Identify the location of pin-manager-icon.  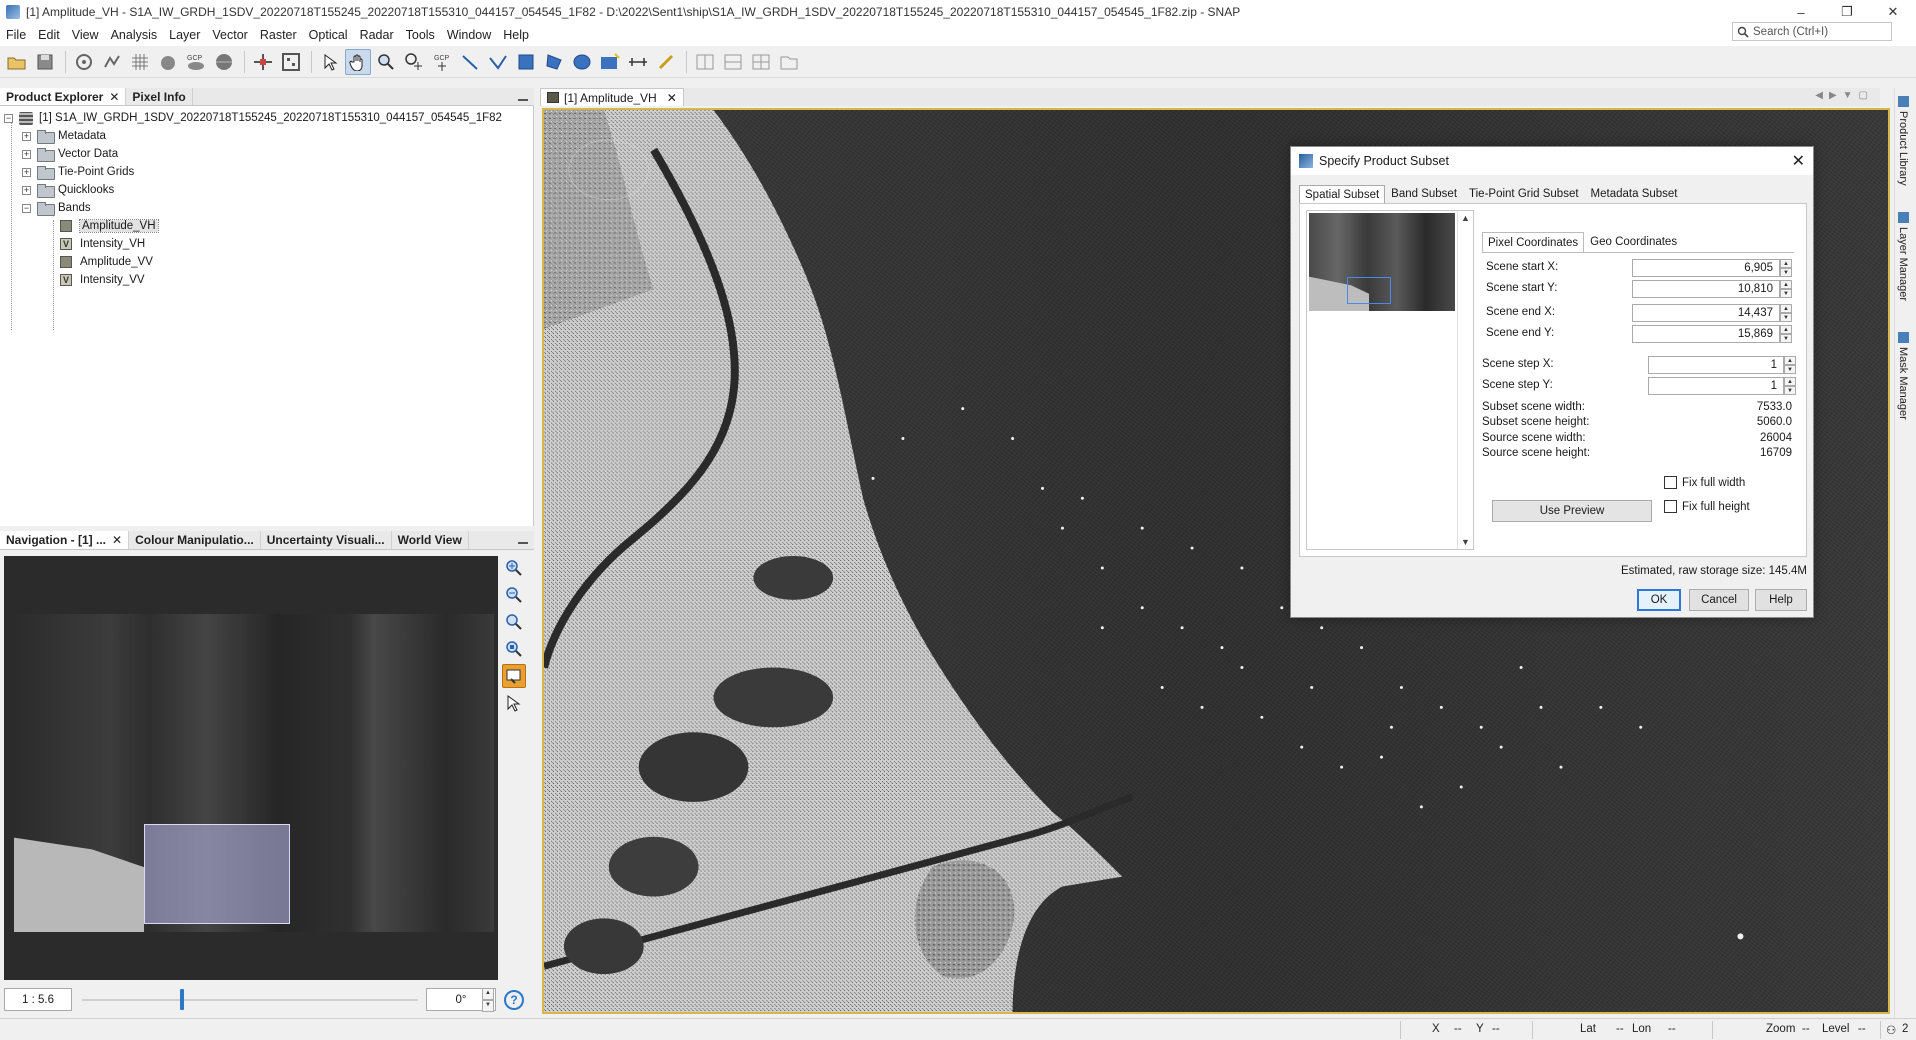
(263, 62).